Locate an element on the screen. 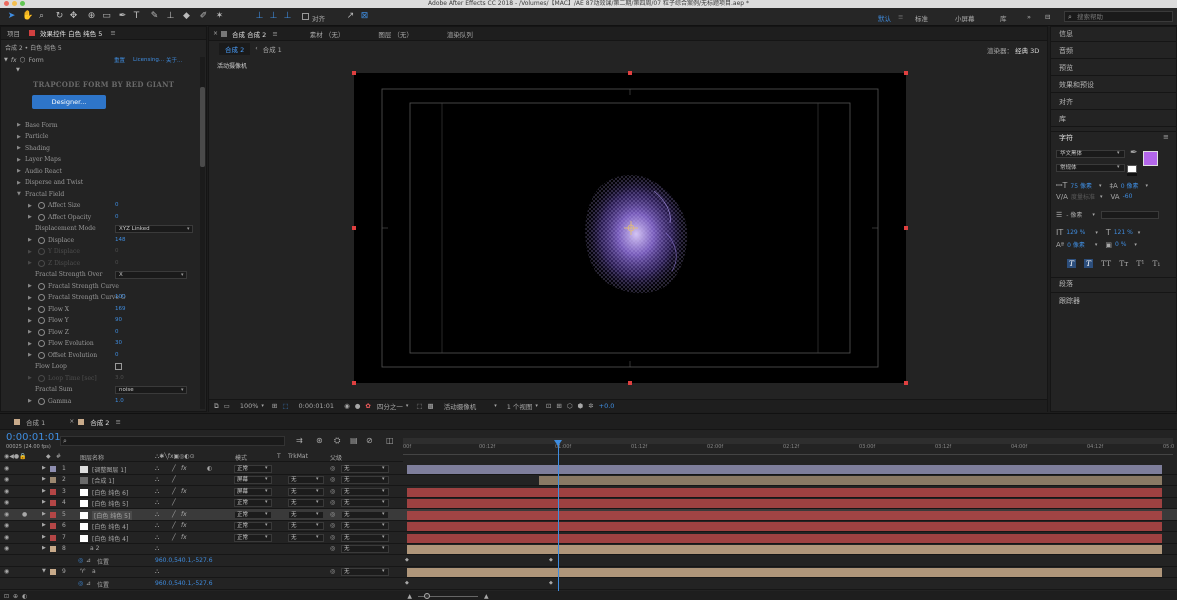 The image size is (1177, 600). param-z-displace: ▶ Z Displace 0 is located at coordinates (103, 264).